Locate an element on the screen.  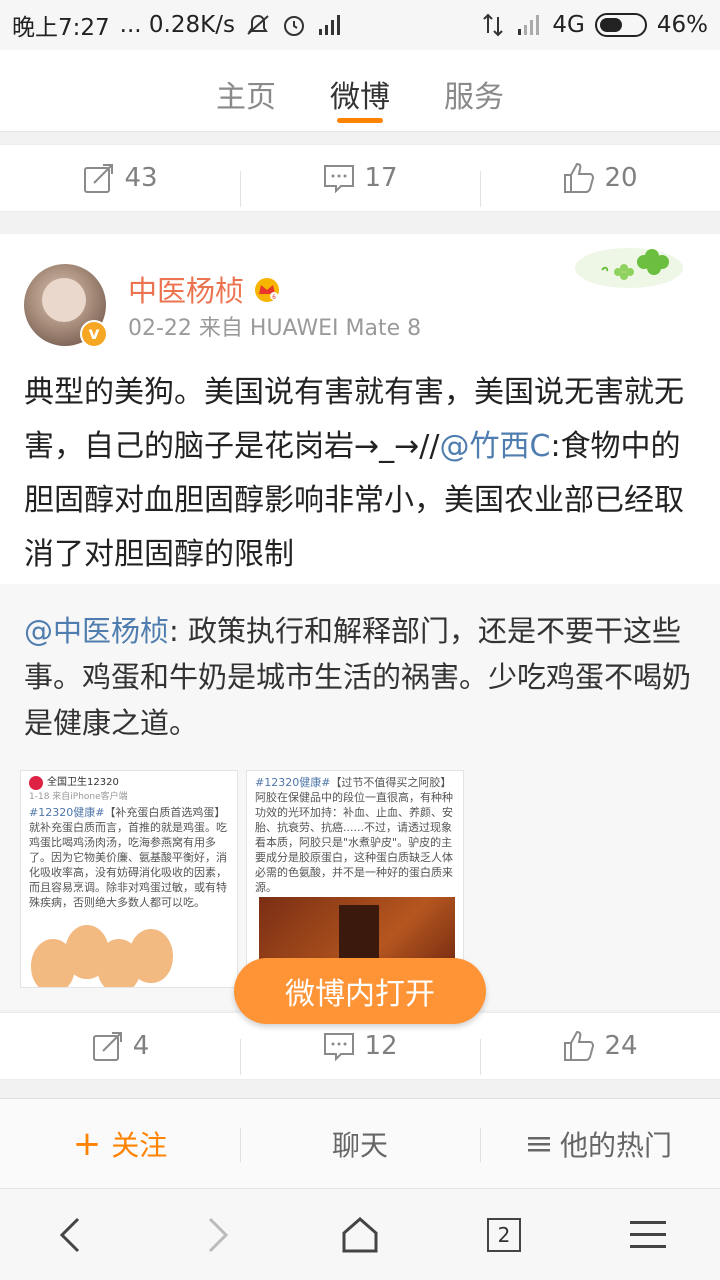
clock: 晚上7:27 is located at coordinates (61, 28).